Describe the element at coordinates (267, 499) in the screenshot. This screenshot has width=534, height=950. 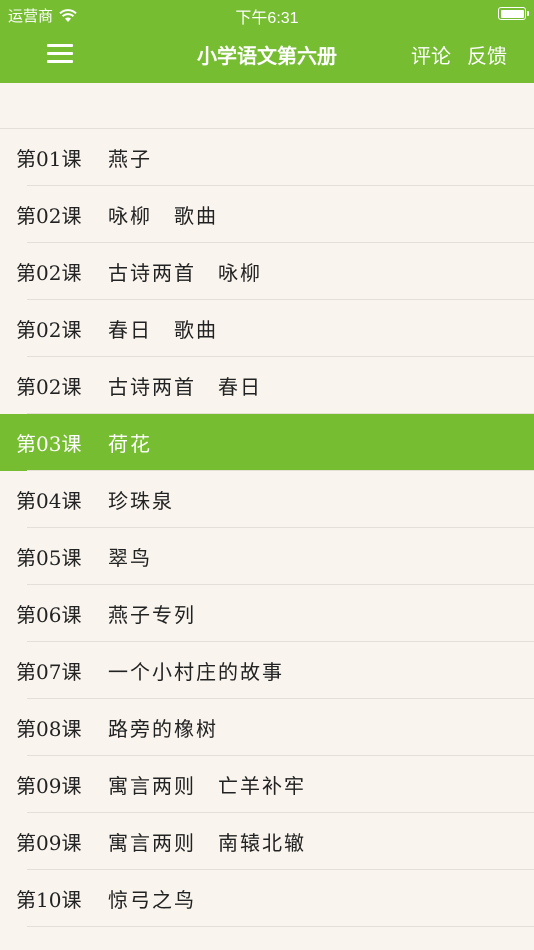
I see `lesson-row: 第04课 珍珠泉` at that location.